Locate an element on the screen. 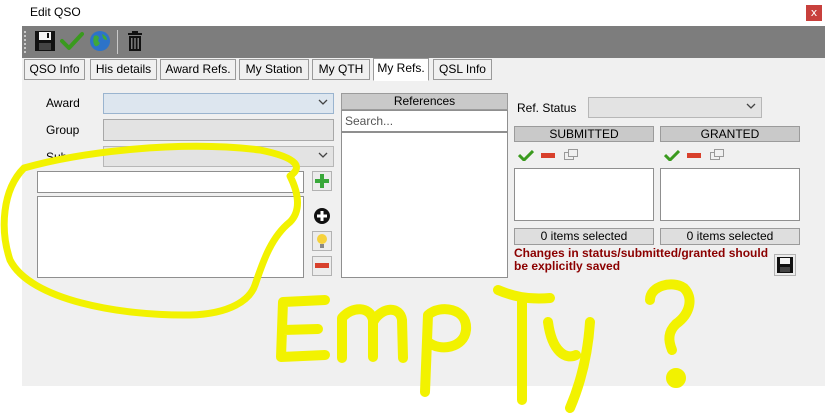 This screenshot has height=414, width=825. submitted-toolbar is located at coordinates (584, 154).